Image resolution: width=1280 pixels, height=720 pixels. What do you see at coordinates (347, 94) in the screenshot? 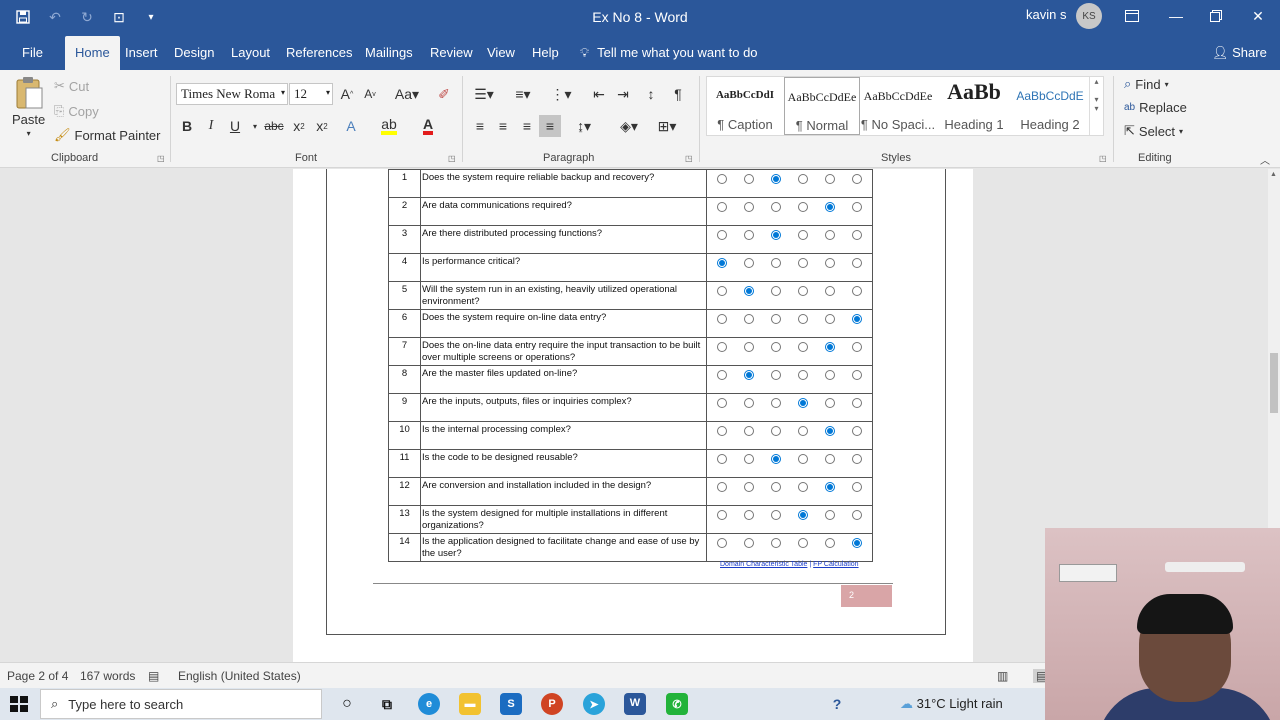
I see `grow-font-icon: A ^` at bounding box center [347, 94].